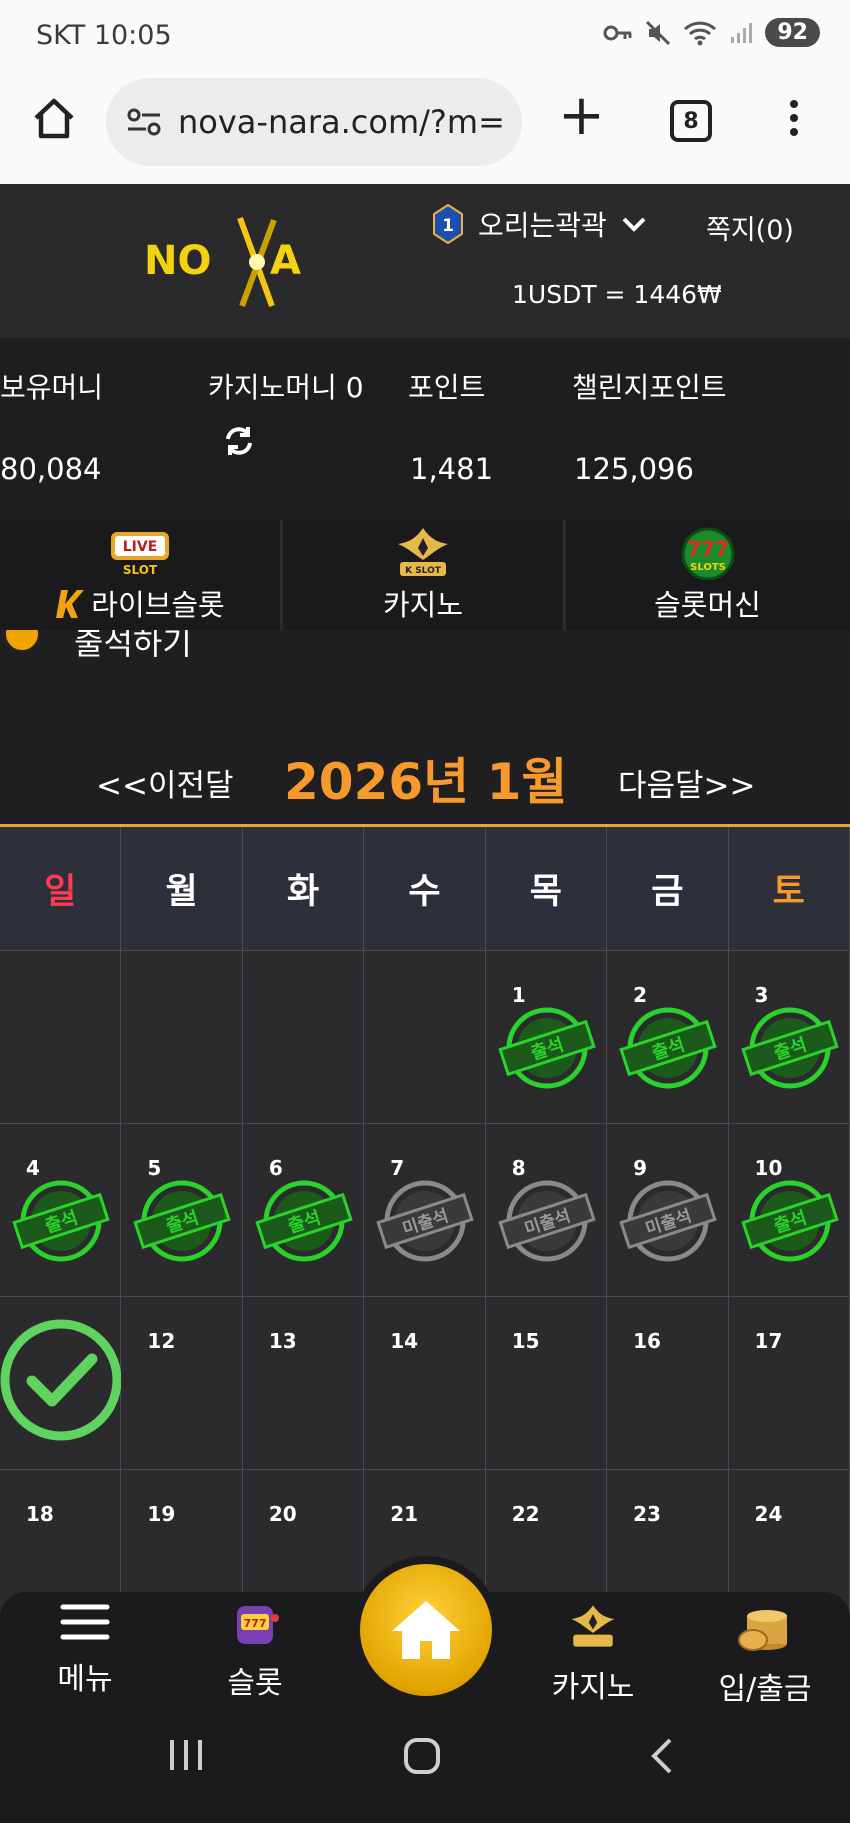  Describe the element at coordinates (85, 1679) in the screenshot. I see `nav-menu-label: 메뉴` at that location.